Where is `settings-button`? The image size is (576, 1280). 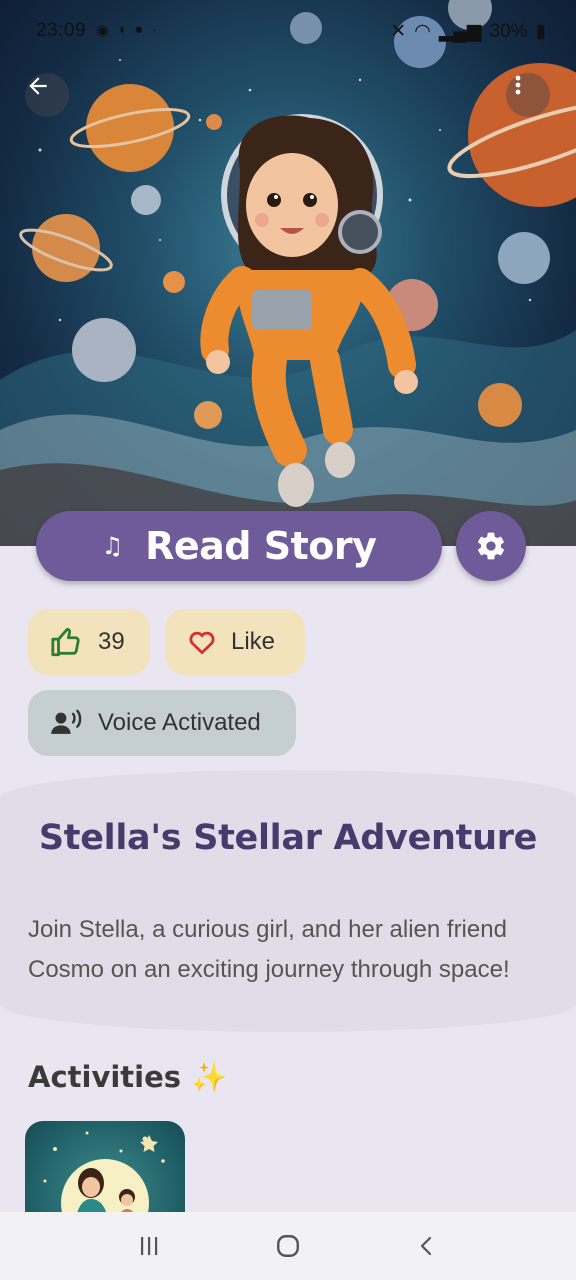 settings-button is located at coordinates (491, 546).